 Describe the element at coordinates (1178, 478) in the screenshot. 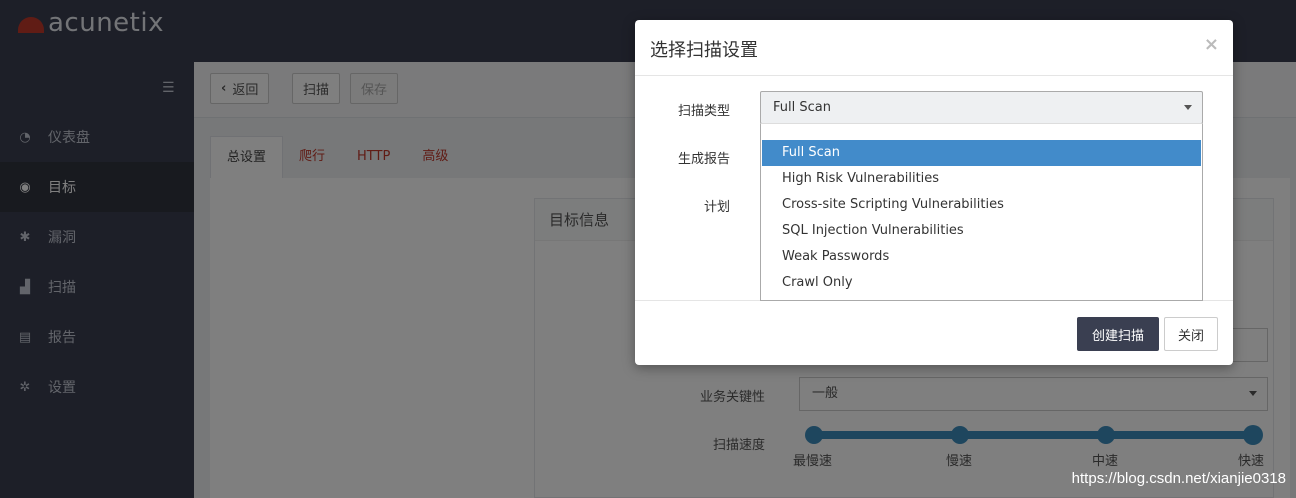

I see `watermark: https://blog.csdn.net/xianjie0318` at that location.